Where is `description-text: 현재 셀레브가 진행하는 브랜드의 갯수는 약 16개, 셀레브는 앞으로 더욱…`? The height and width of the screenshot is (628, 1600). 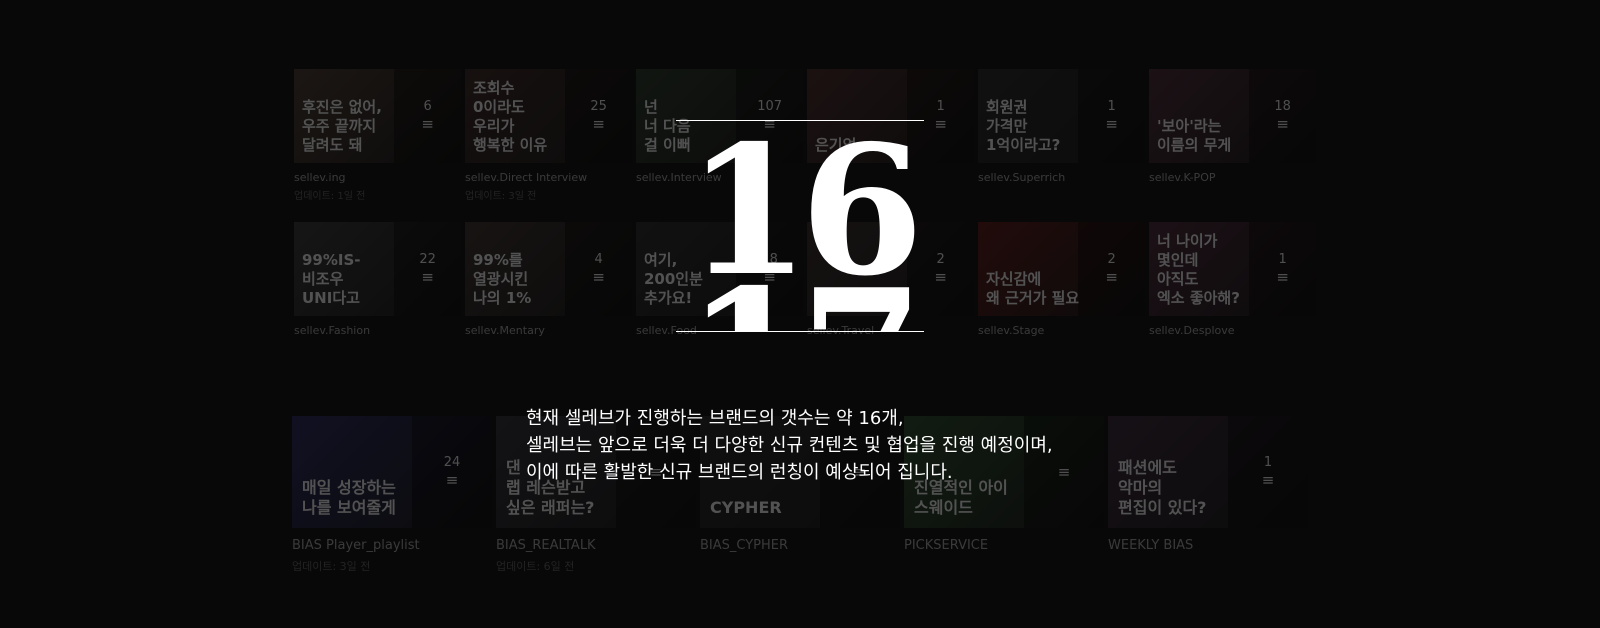 description-text: 현재 셀레브가 진행하는 브랜드의 갯수는 약 16개, 셀레브는 앞으로 더욱… is located at coordinates (826, 445).